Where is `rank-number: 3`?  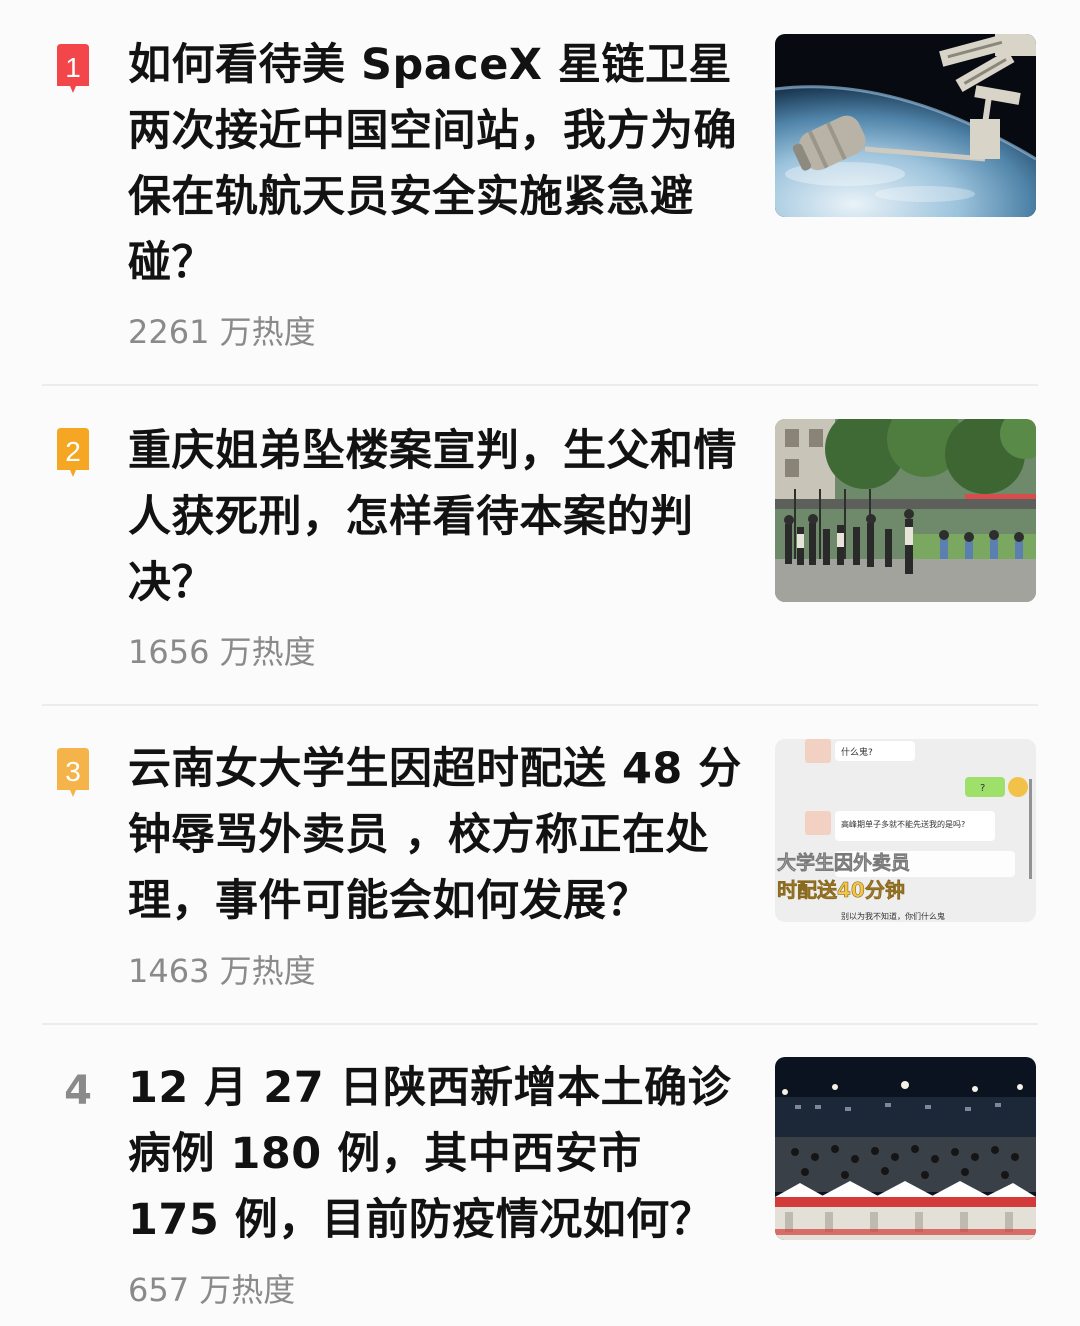
rank-number: 3 is located at coordinates (73, 771).